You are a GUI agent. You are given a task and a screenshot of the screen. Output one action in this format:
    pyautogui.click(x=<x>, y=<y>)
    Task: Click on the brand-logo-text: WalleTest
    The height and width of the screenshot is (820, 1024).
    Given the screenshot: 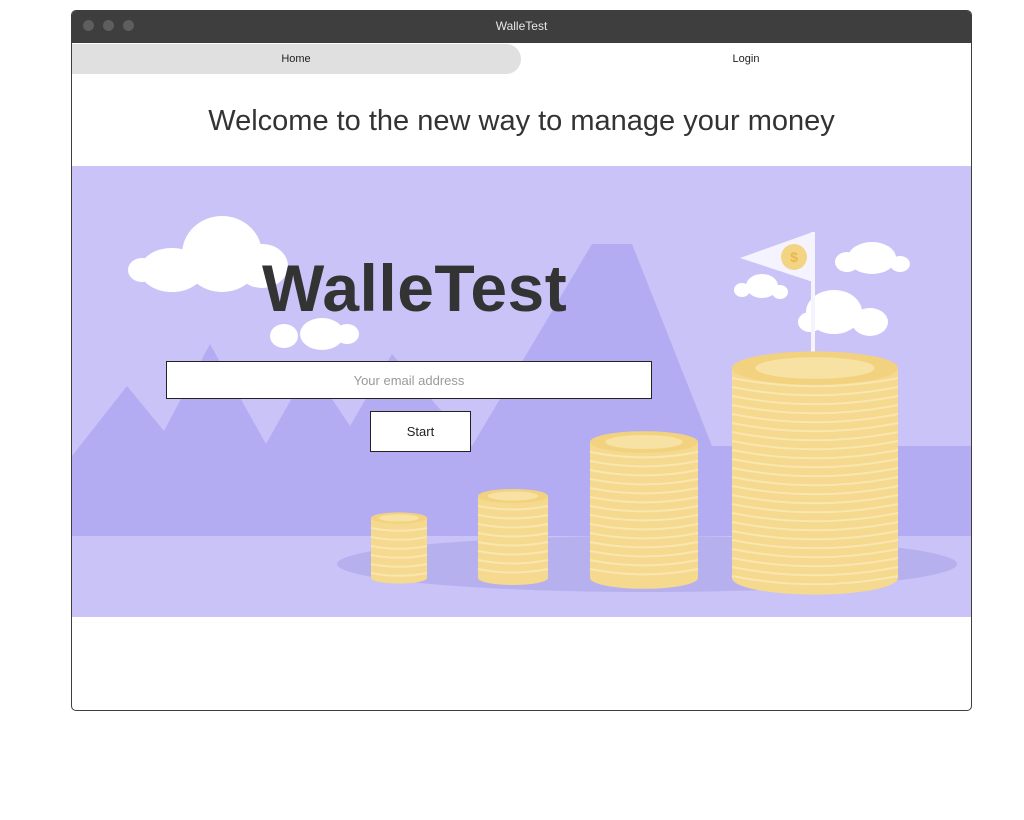 What is the action you would take?
    pyautogui.click(x=415, y=288)
    